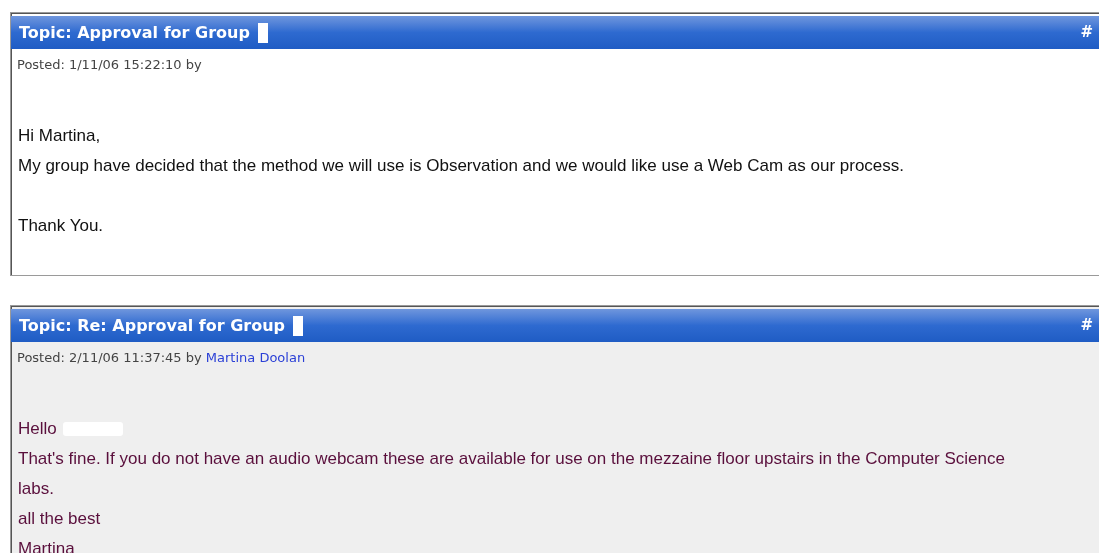 The height and width of the screenshot is (553, 1099). What do you see at coordinates (61, 226) in the screenshot?
I see `message-line: Thank You.` at bounding box center [61, 226].